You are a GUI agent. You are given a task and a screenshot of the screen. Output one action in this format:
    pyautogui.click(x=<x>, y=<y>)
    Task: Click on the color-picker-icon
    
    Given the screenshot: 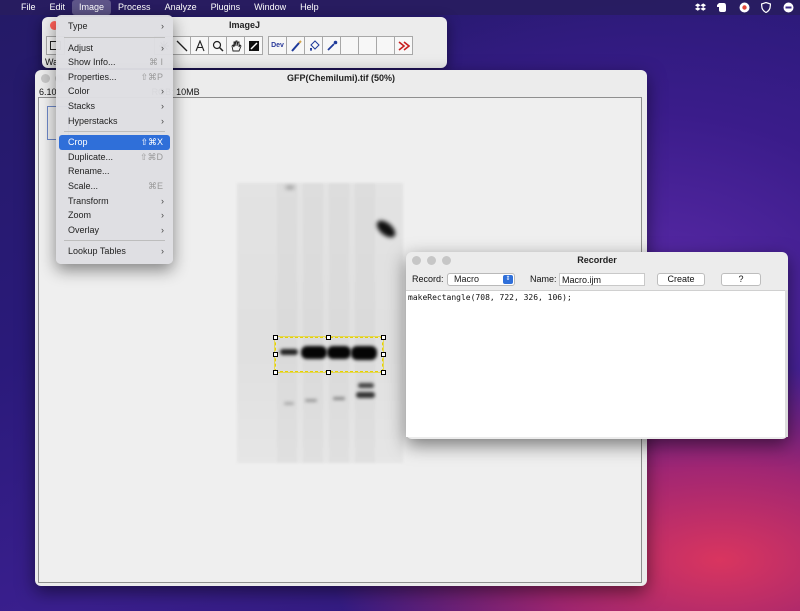 What is the action you would take?
    pyautogui.click(x=253, y=45)
    